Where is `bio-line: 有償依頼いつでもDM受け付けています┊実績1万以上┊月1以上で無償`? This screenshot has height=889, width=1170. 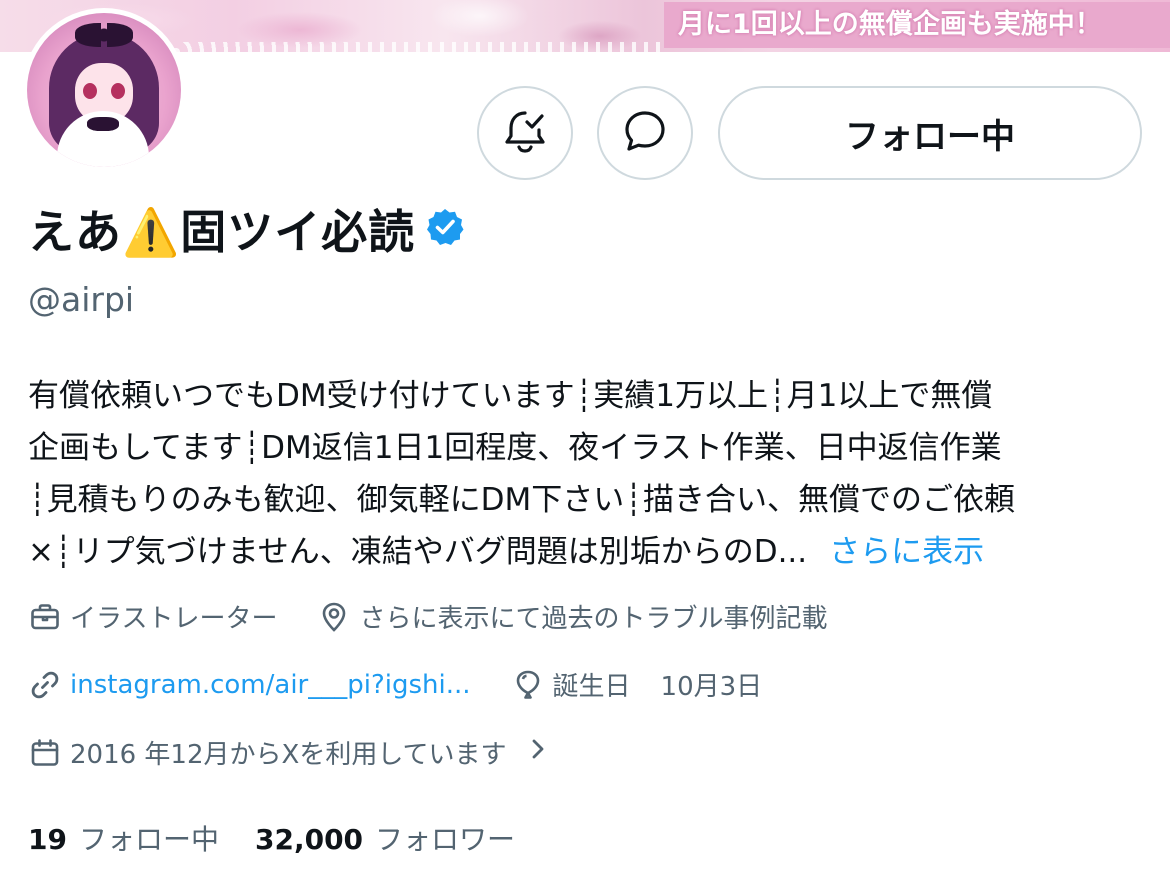 bio-line: 有償依頼いつでもDM受け付けています┊実績1万以上┊月1以上で無償 is located at coordinates (510, 396).